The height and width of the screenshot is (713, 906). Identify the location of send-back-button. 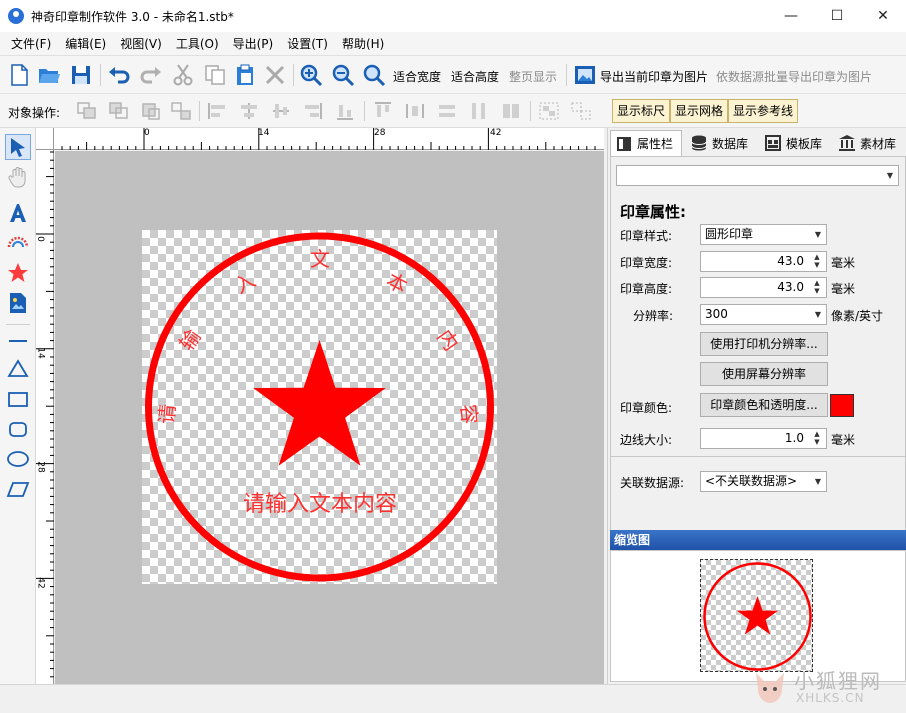
(119, 111).